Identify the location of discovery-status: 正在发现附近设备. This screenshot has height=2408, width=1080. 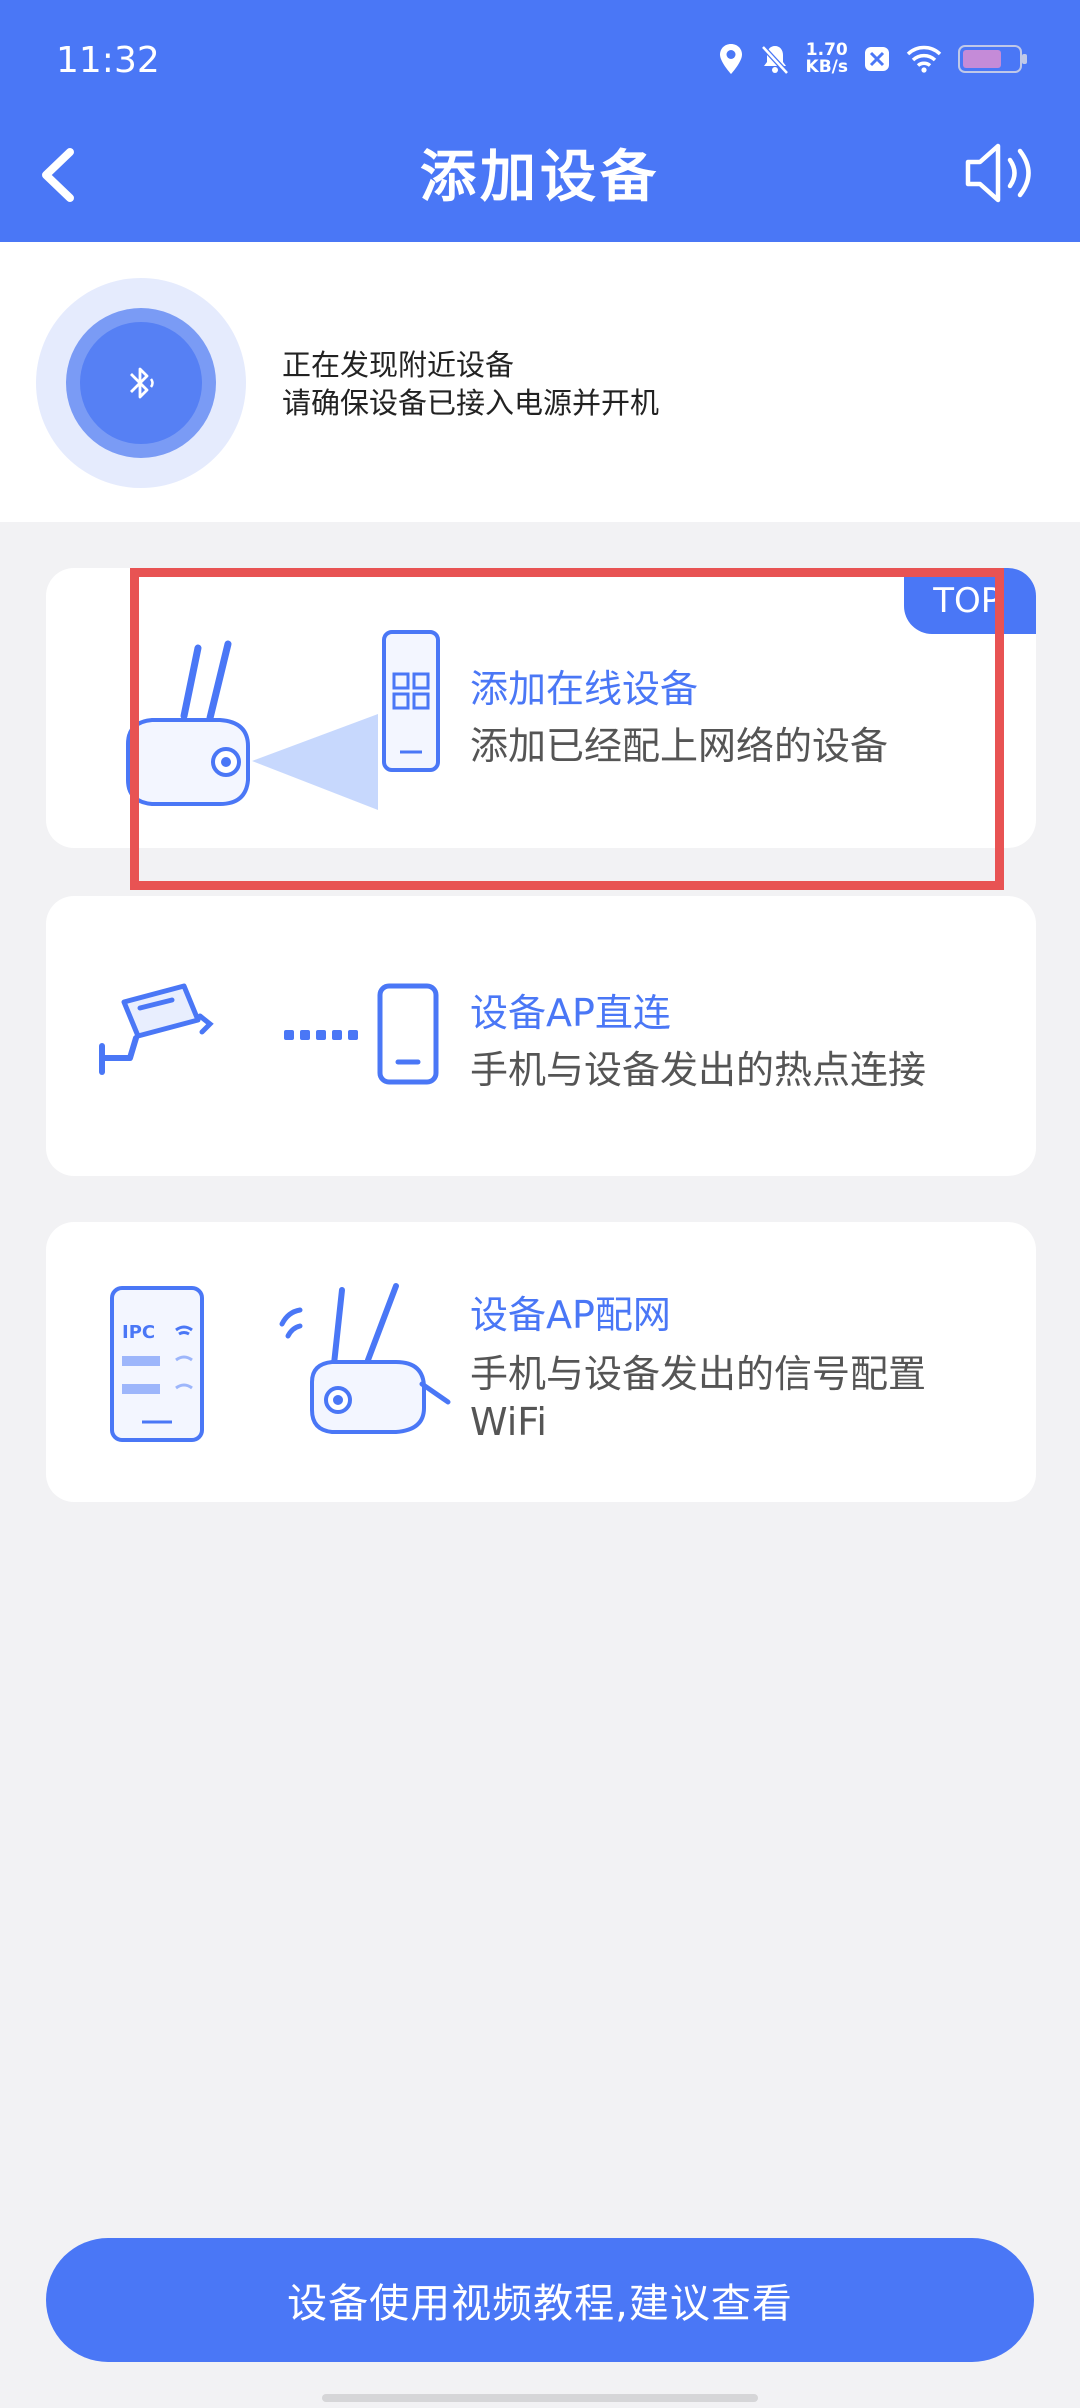
(398, 365).